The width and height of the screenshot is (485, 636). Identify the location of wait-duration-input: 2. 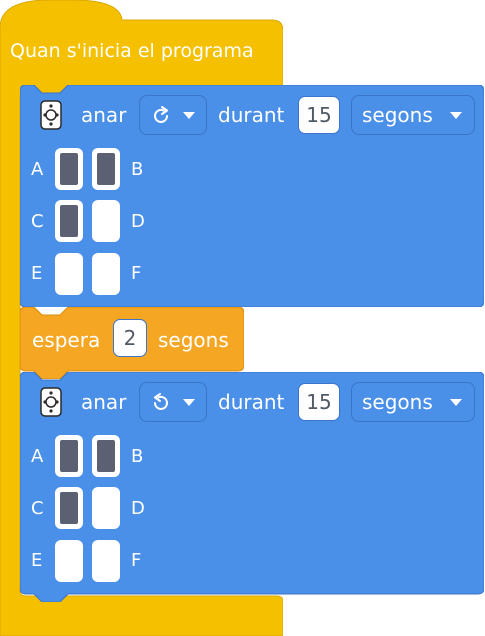
(130, 338).